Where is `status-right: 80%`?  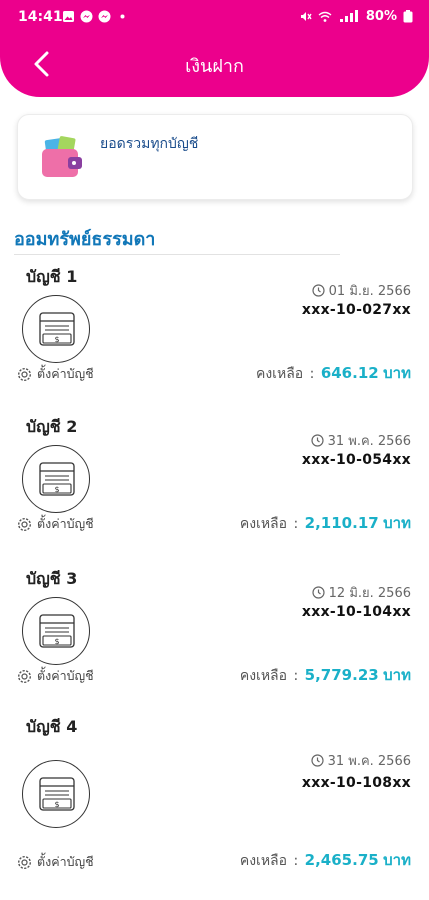
status-right: 80% is located at coordinates (356, 16).